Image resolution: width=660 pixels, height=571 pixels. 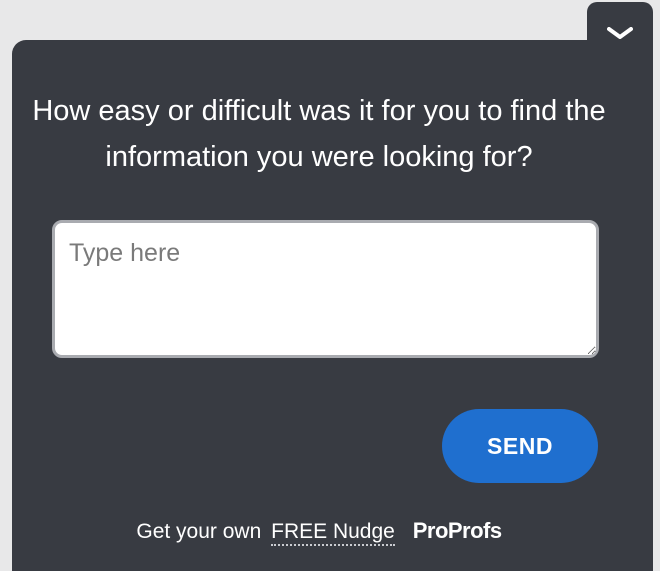 What do you see at coordinates (457, 530) in the screenshot?
I see `proprofs-logo: ProProfs` at bounding box center [457, 530].